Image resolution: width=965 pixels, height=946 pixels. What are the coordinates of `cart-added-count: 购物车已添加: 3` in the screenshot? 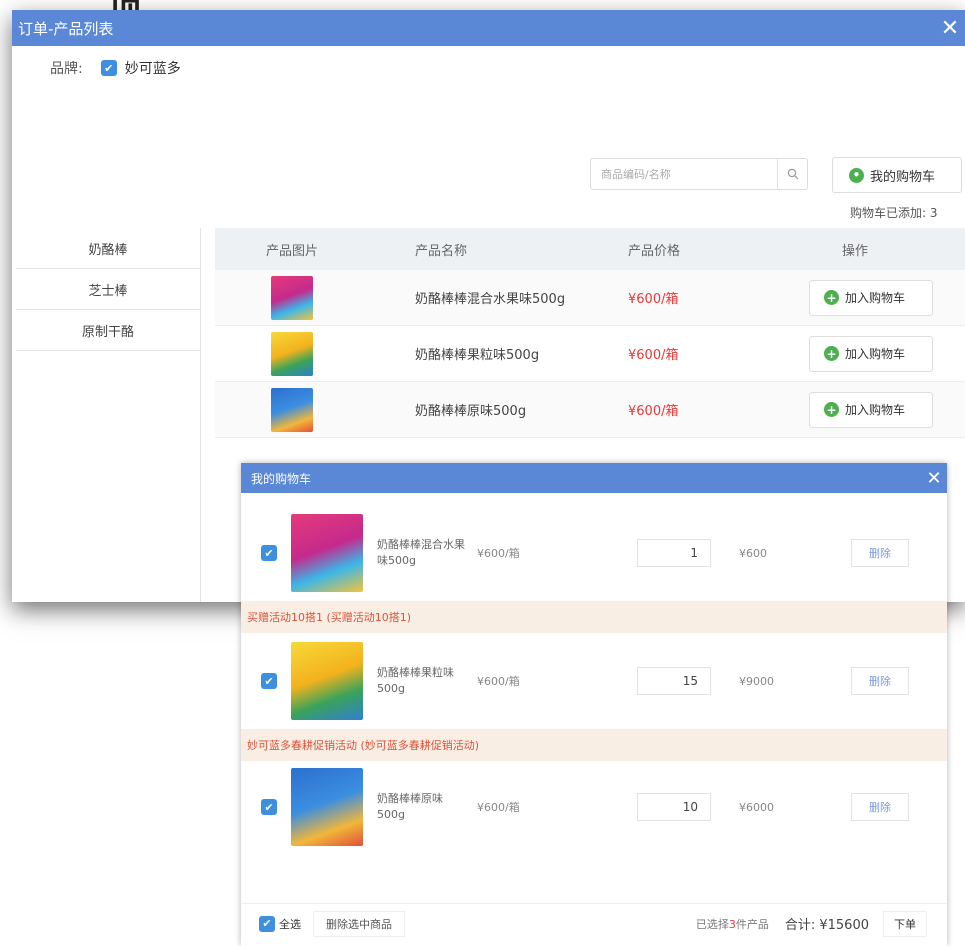 It's located at (894, 213).